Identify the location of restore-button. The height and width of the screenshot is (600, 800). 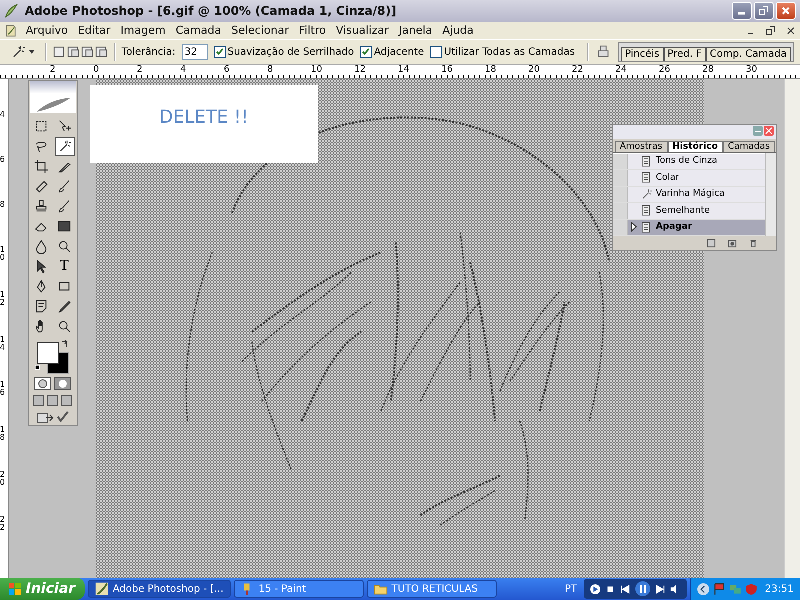
(764, 11).